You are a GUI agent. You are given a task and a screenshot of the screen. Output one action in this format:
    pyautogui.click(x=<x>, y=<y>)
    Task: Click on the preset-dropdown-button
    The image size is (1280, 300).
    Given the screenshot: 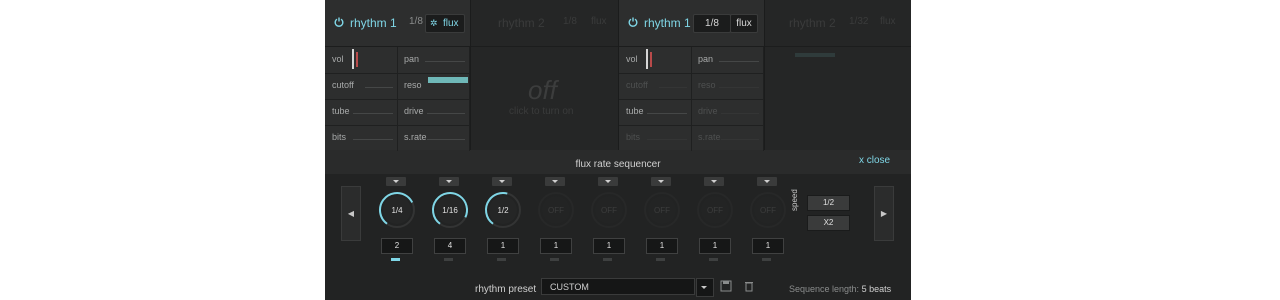 What is the action you would take?
    pyautogui.click(x=705, y=287)
    